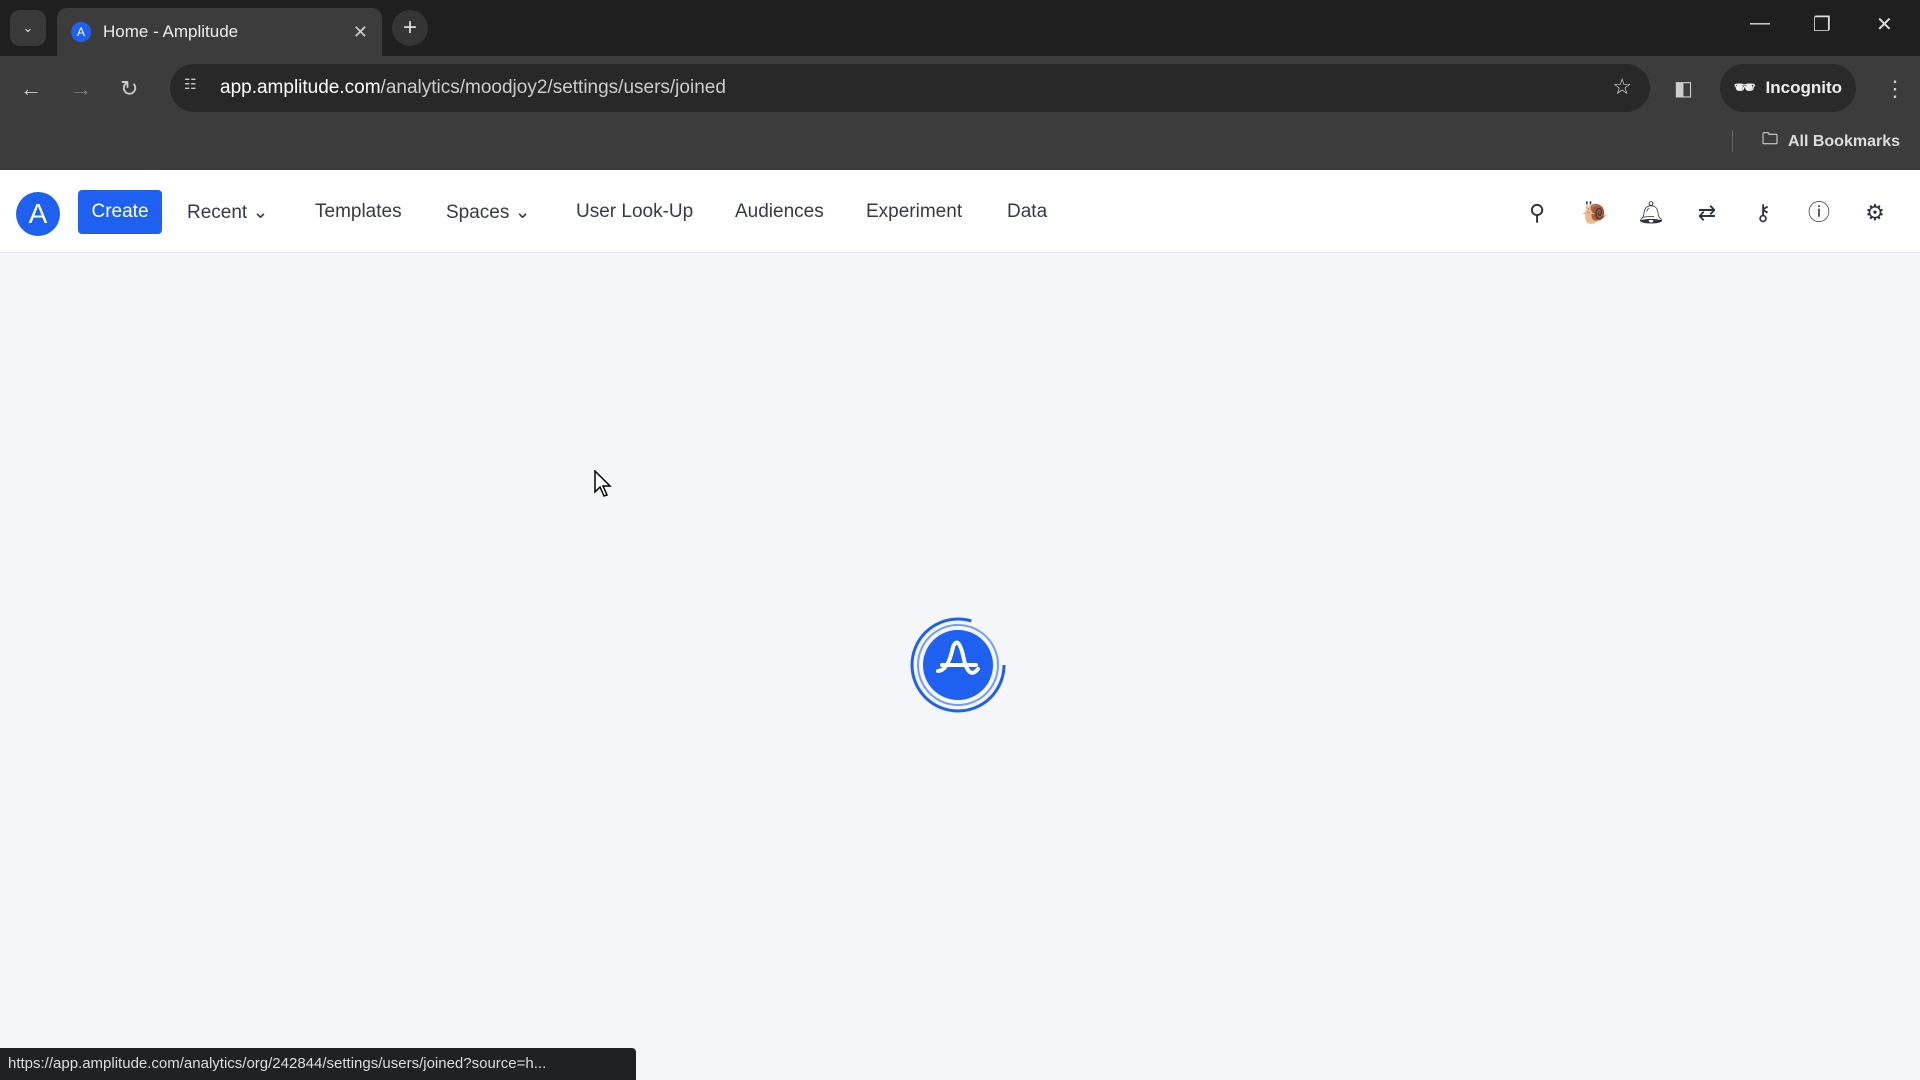  What do you see at coordinates (488, 212) in the screenshot?
I see `nav-spaces: Spaces ⌄` at bounding box center [488, 212].